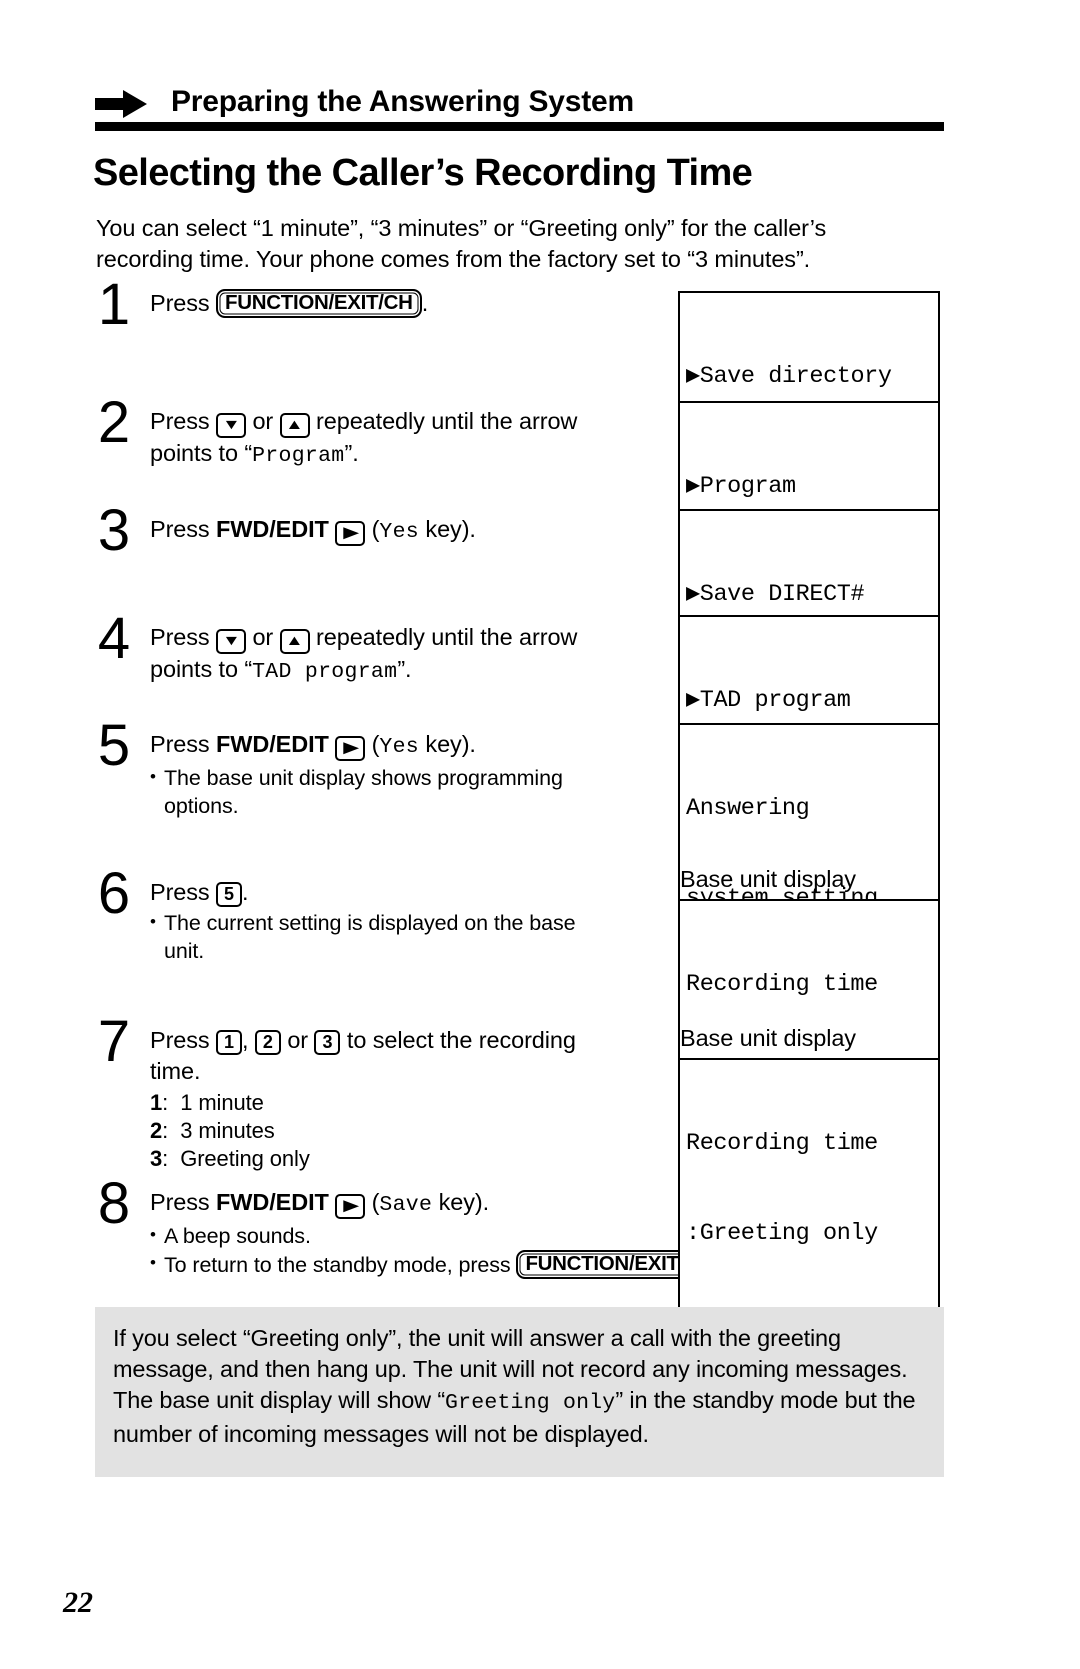  What do you see at coordinates (201, 806) in the screenshot?
I see `bullet-continuation: options.` at bounding box center [201, 806].